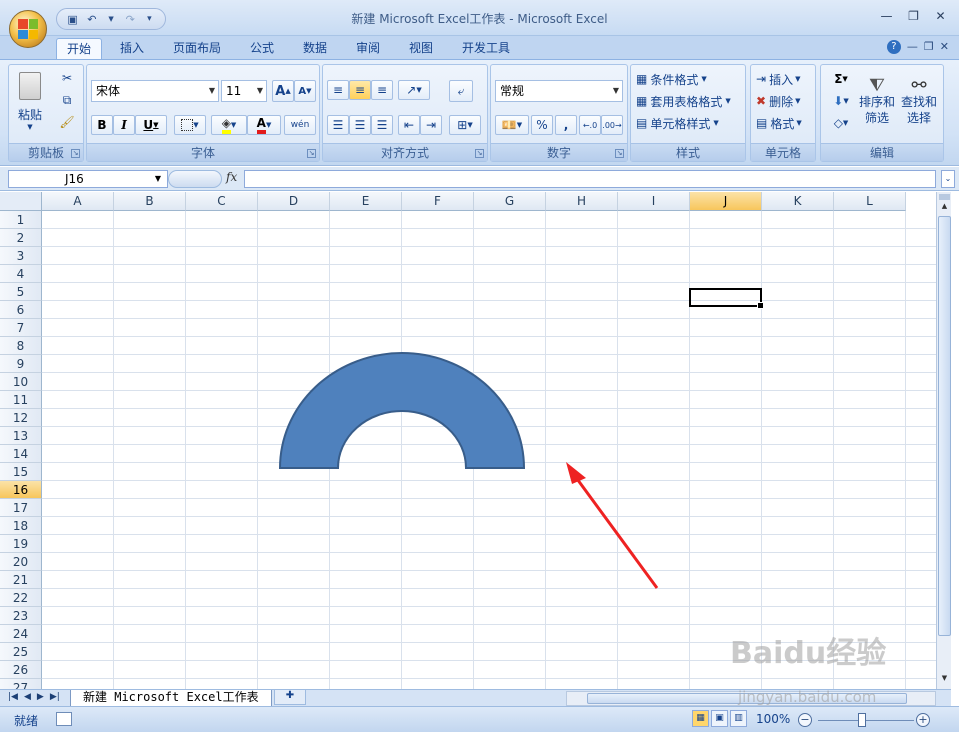 The width and height of the screenshot is (959, 732). I want to click on help-icon: ?, so click(893, 47).